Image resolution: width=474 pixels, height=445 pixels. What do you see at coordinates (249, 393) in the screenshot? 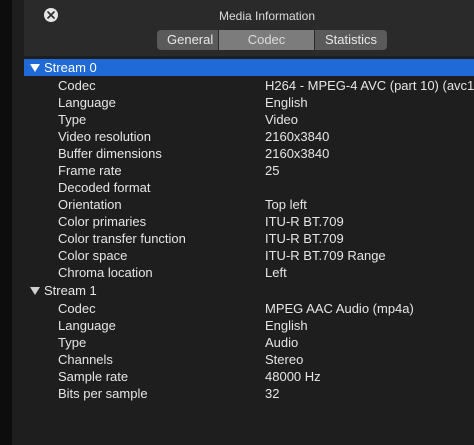
I see `property-row: Bits per sample 32` at bounding box center [249, 393].